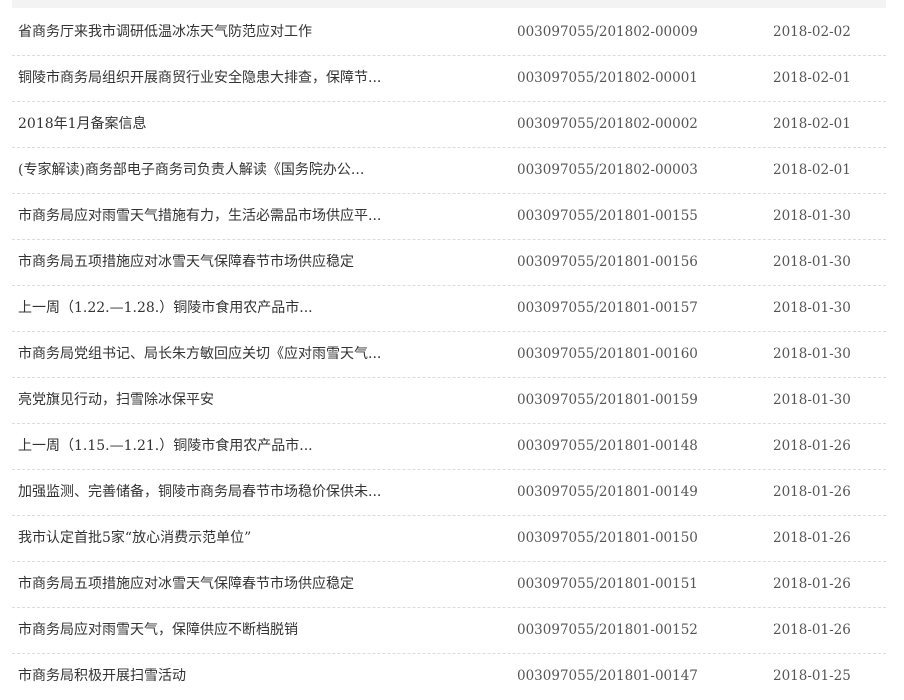  I want to click on item-index-code: 003097055/201802-00009, so click(607, 32).